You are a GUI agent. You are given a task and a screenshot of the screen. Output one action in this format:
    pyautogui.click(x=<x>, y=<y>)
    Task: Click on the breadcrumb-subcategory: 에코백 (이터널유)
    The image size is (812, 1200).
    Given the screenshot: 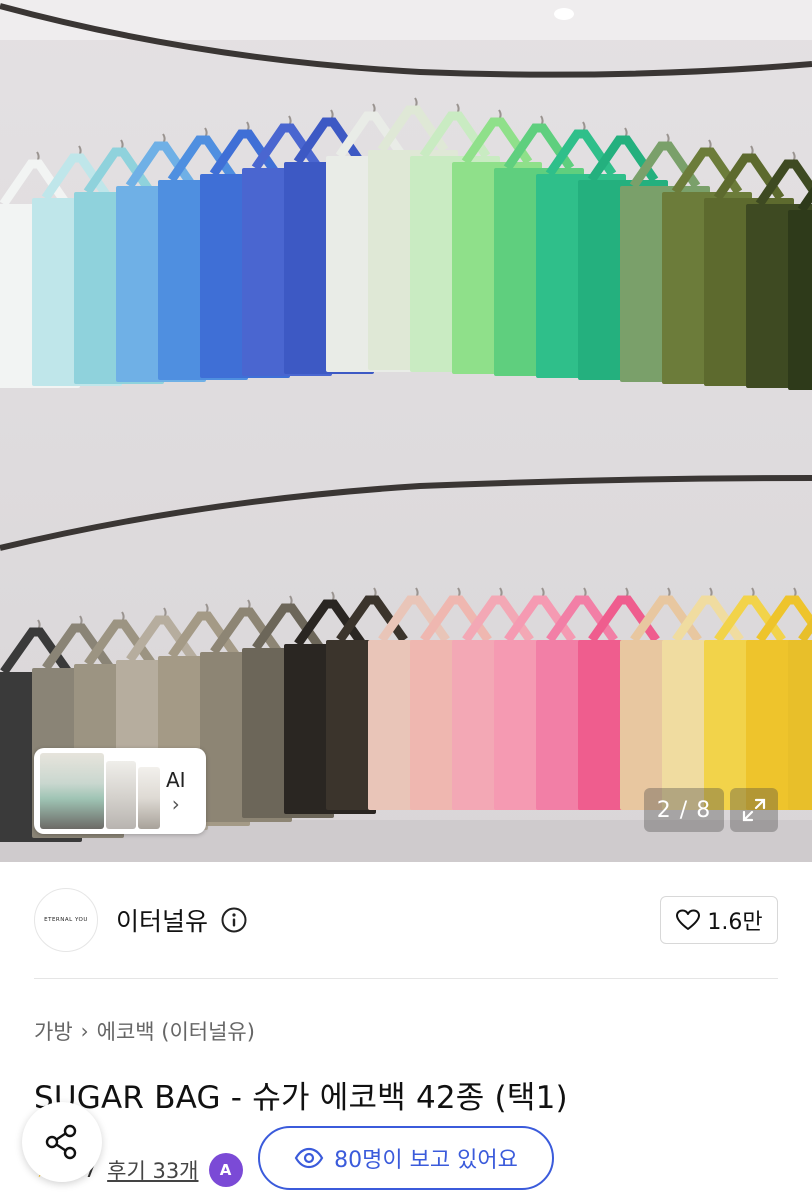 What is the action you would take?
    pyautogui.click(x=176, y=1031)
    